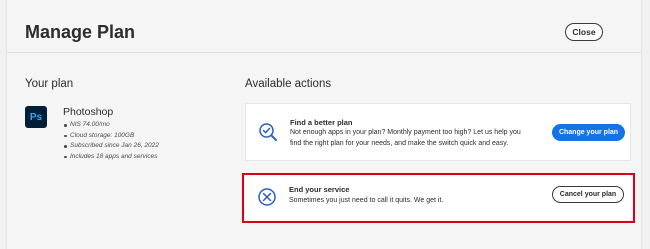 The height and width of the screenshot is (249, 650). I want to click on cancel-circle-icon, so click(267, 197).